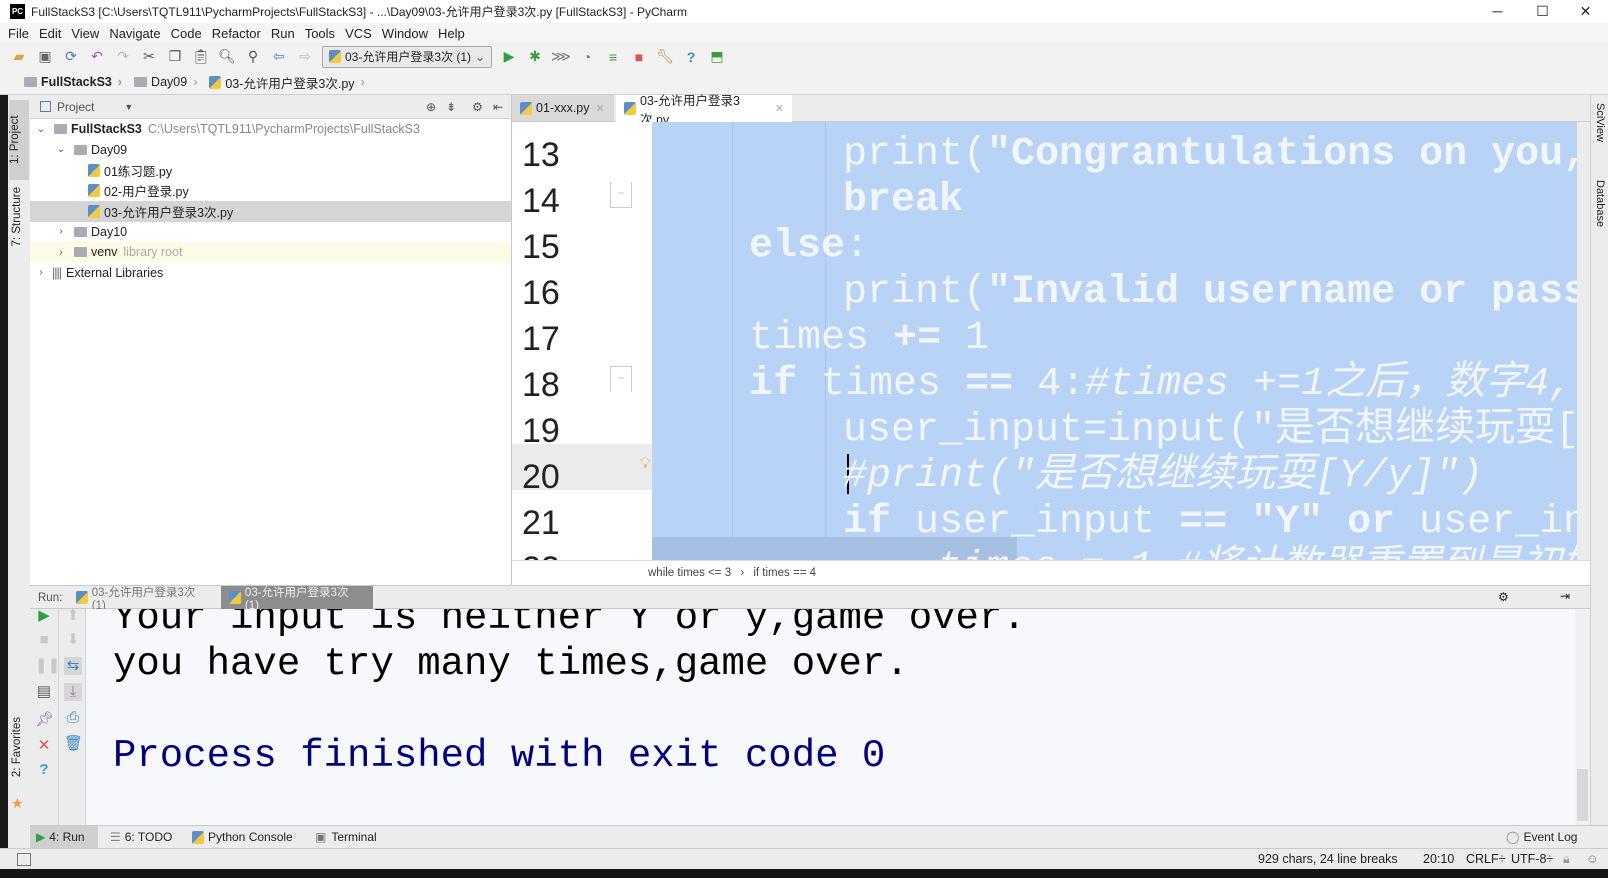  I want to click on chevron-down-icon: ⌄, so click(41, 129).